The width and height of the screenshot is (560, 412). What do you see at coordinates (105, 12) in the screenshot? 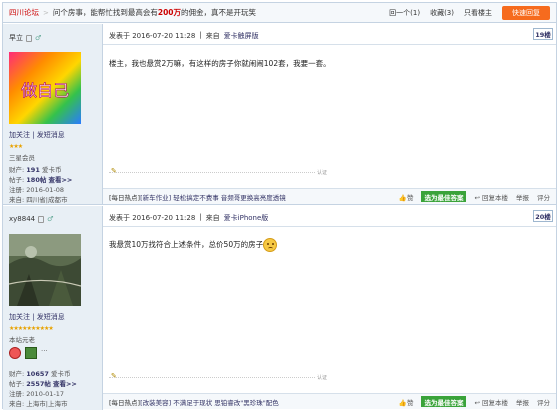
I see `thread-title-pre: 问个房事，能帮忙找到最高会有` at bounding box center [105, 12].